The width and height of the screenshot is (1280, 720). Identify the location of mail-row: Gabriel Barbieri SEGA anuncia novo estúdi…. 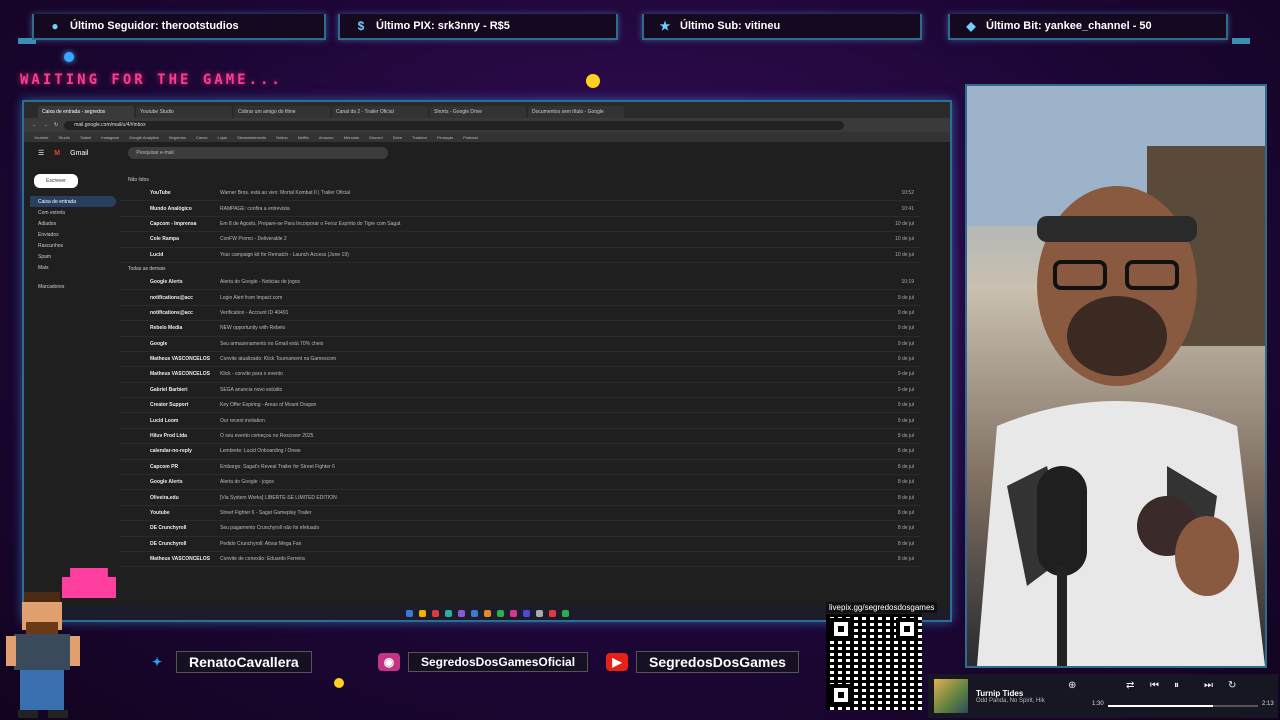
(520, 391).